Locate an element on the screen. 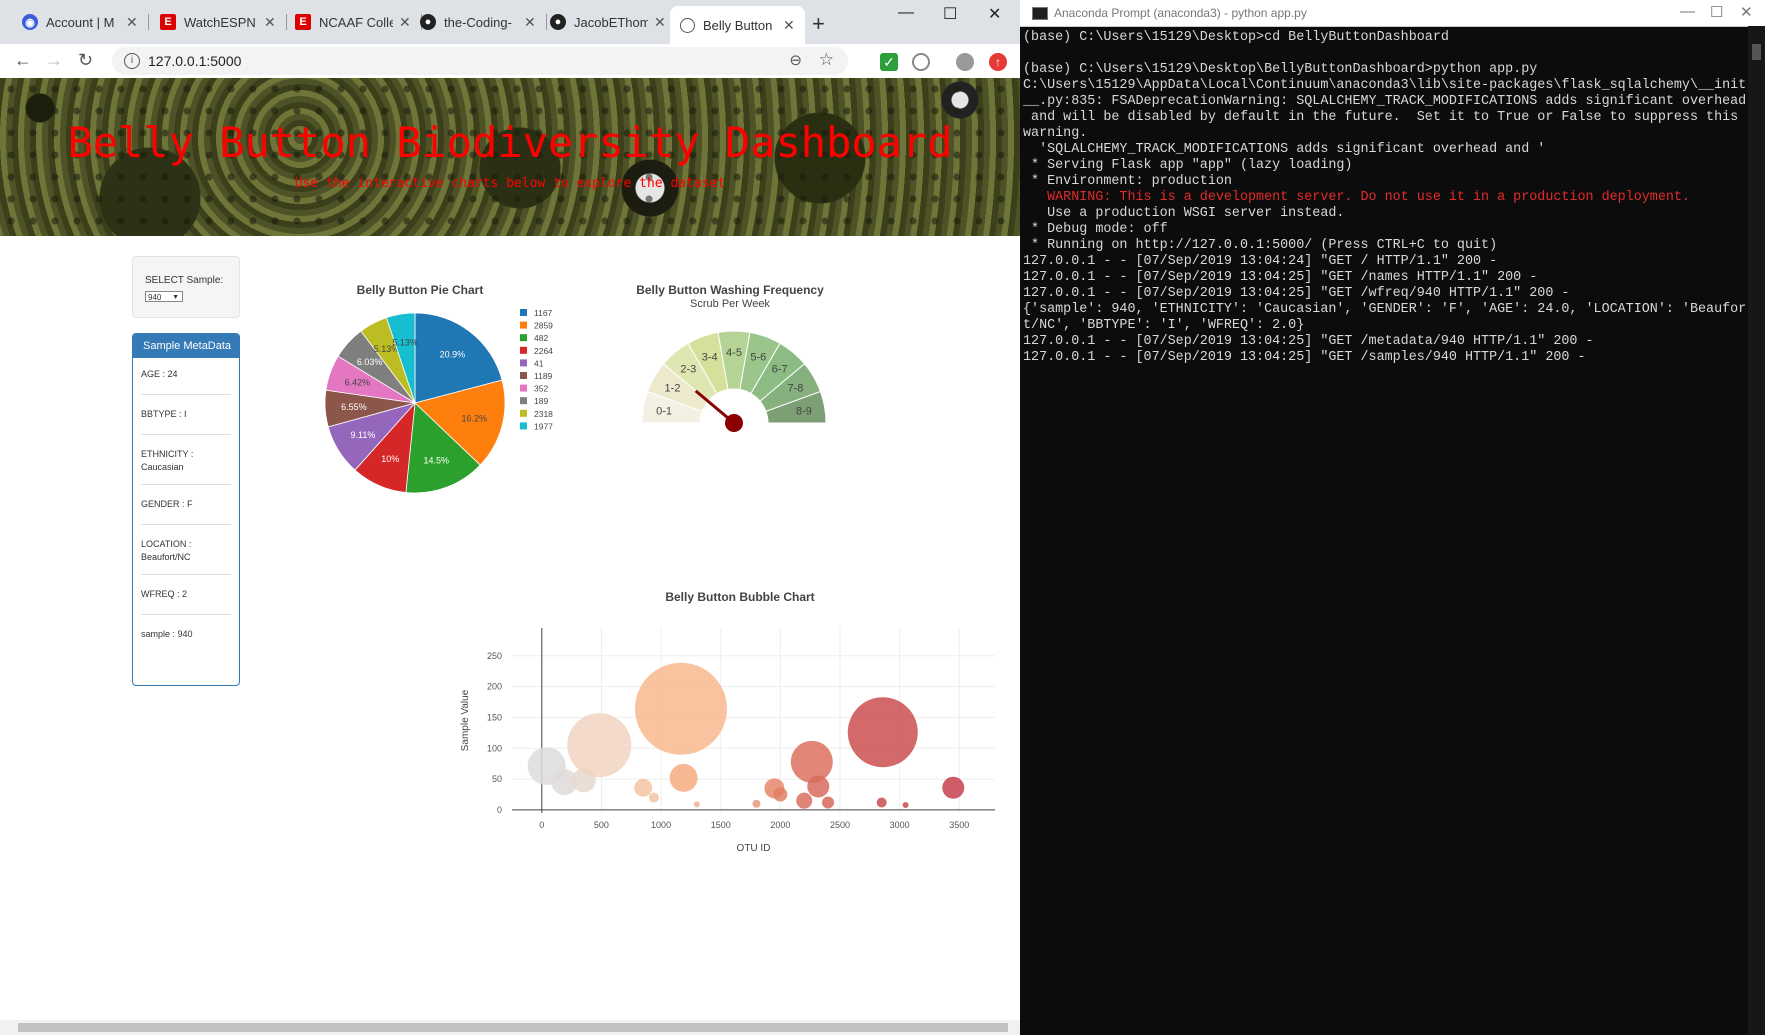 Image resolution: width=1765 pixels, height=1035 pixels. tab-label: Belly Button is located at coordinates (738, 25).